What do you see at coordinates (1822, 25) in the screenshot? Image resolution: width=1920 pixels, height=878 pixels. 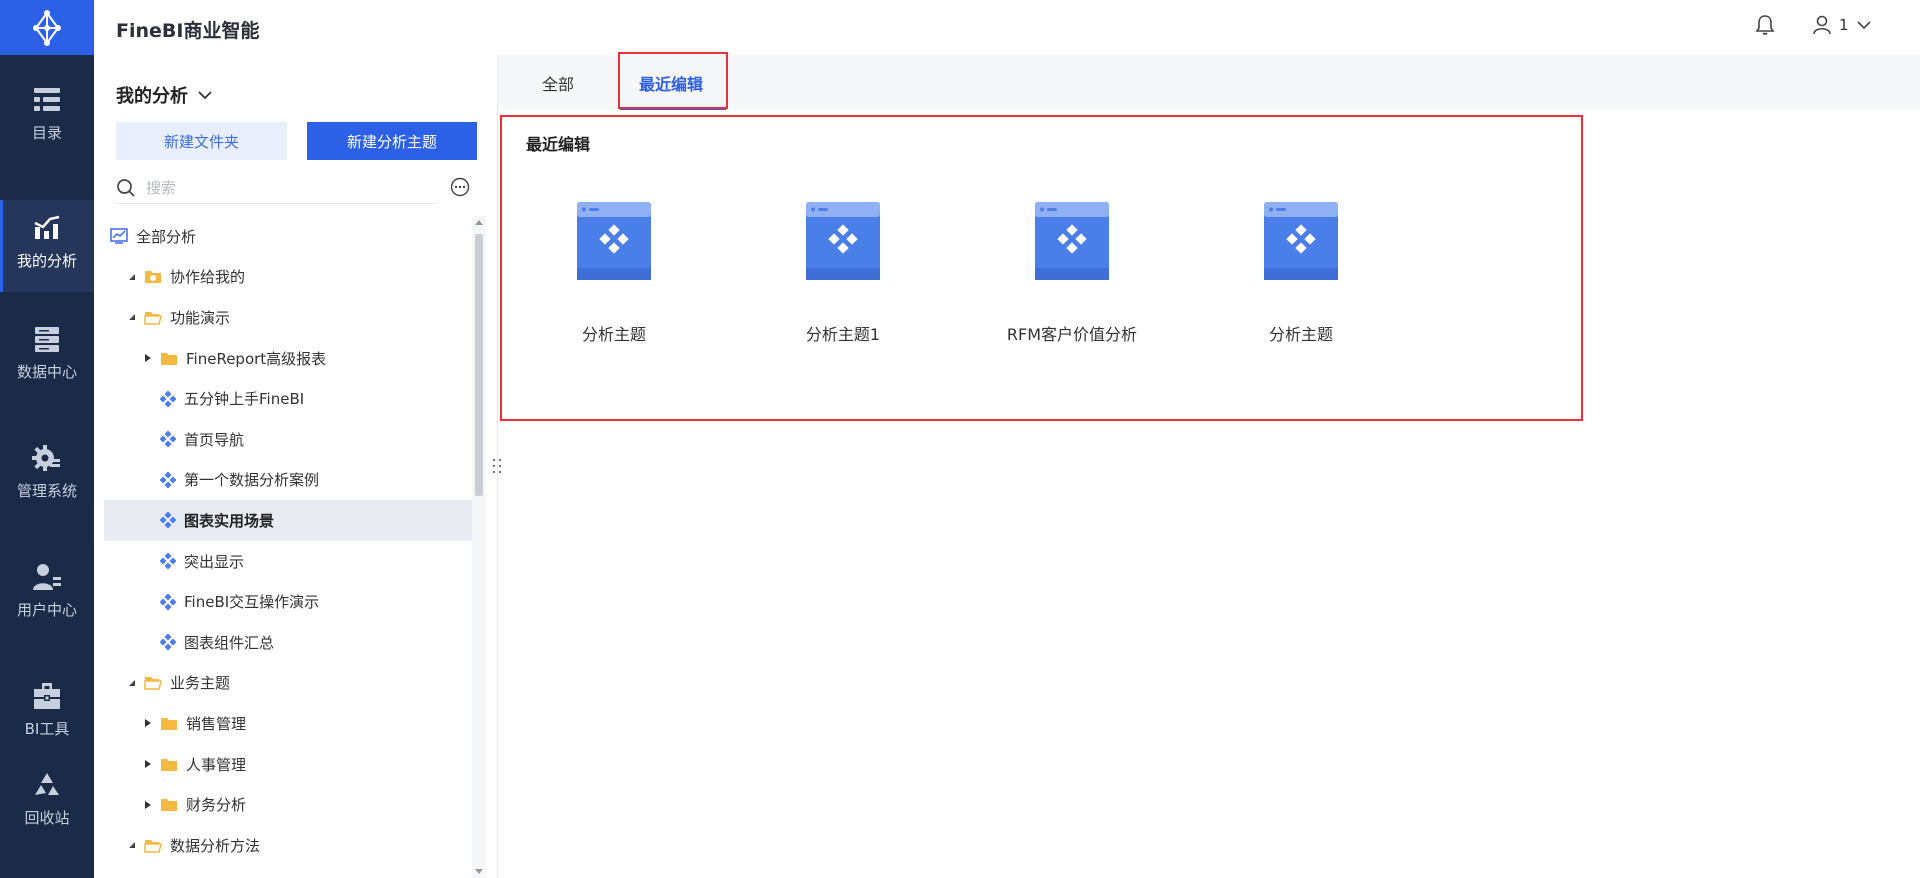 I see `user-icon` at bounding box center [1822, 25].